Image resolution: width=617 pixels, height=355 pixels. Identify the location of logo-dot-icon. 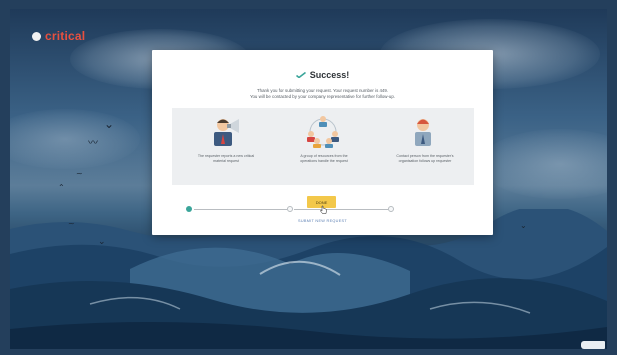
(36, 36).